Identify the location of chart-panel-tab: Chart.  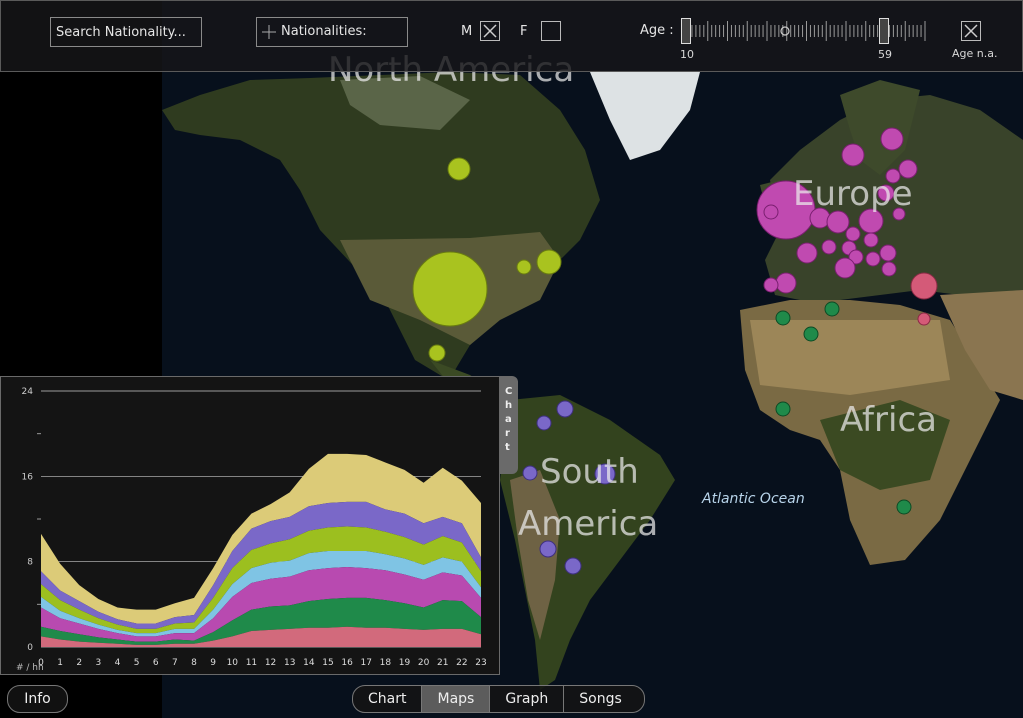
(509, 425).